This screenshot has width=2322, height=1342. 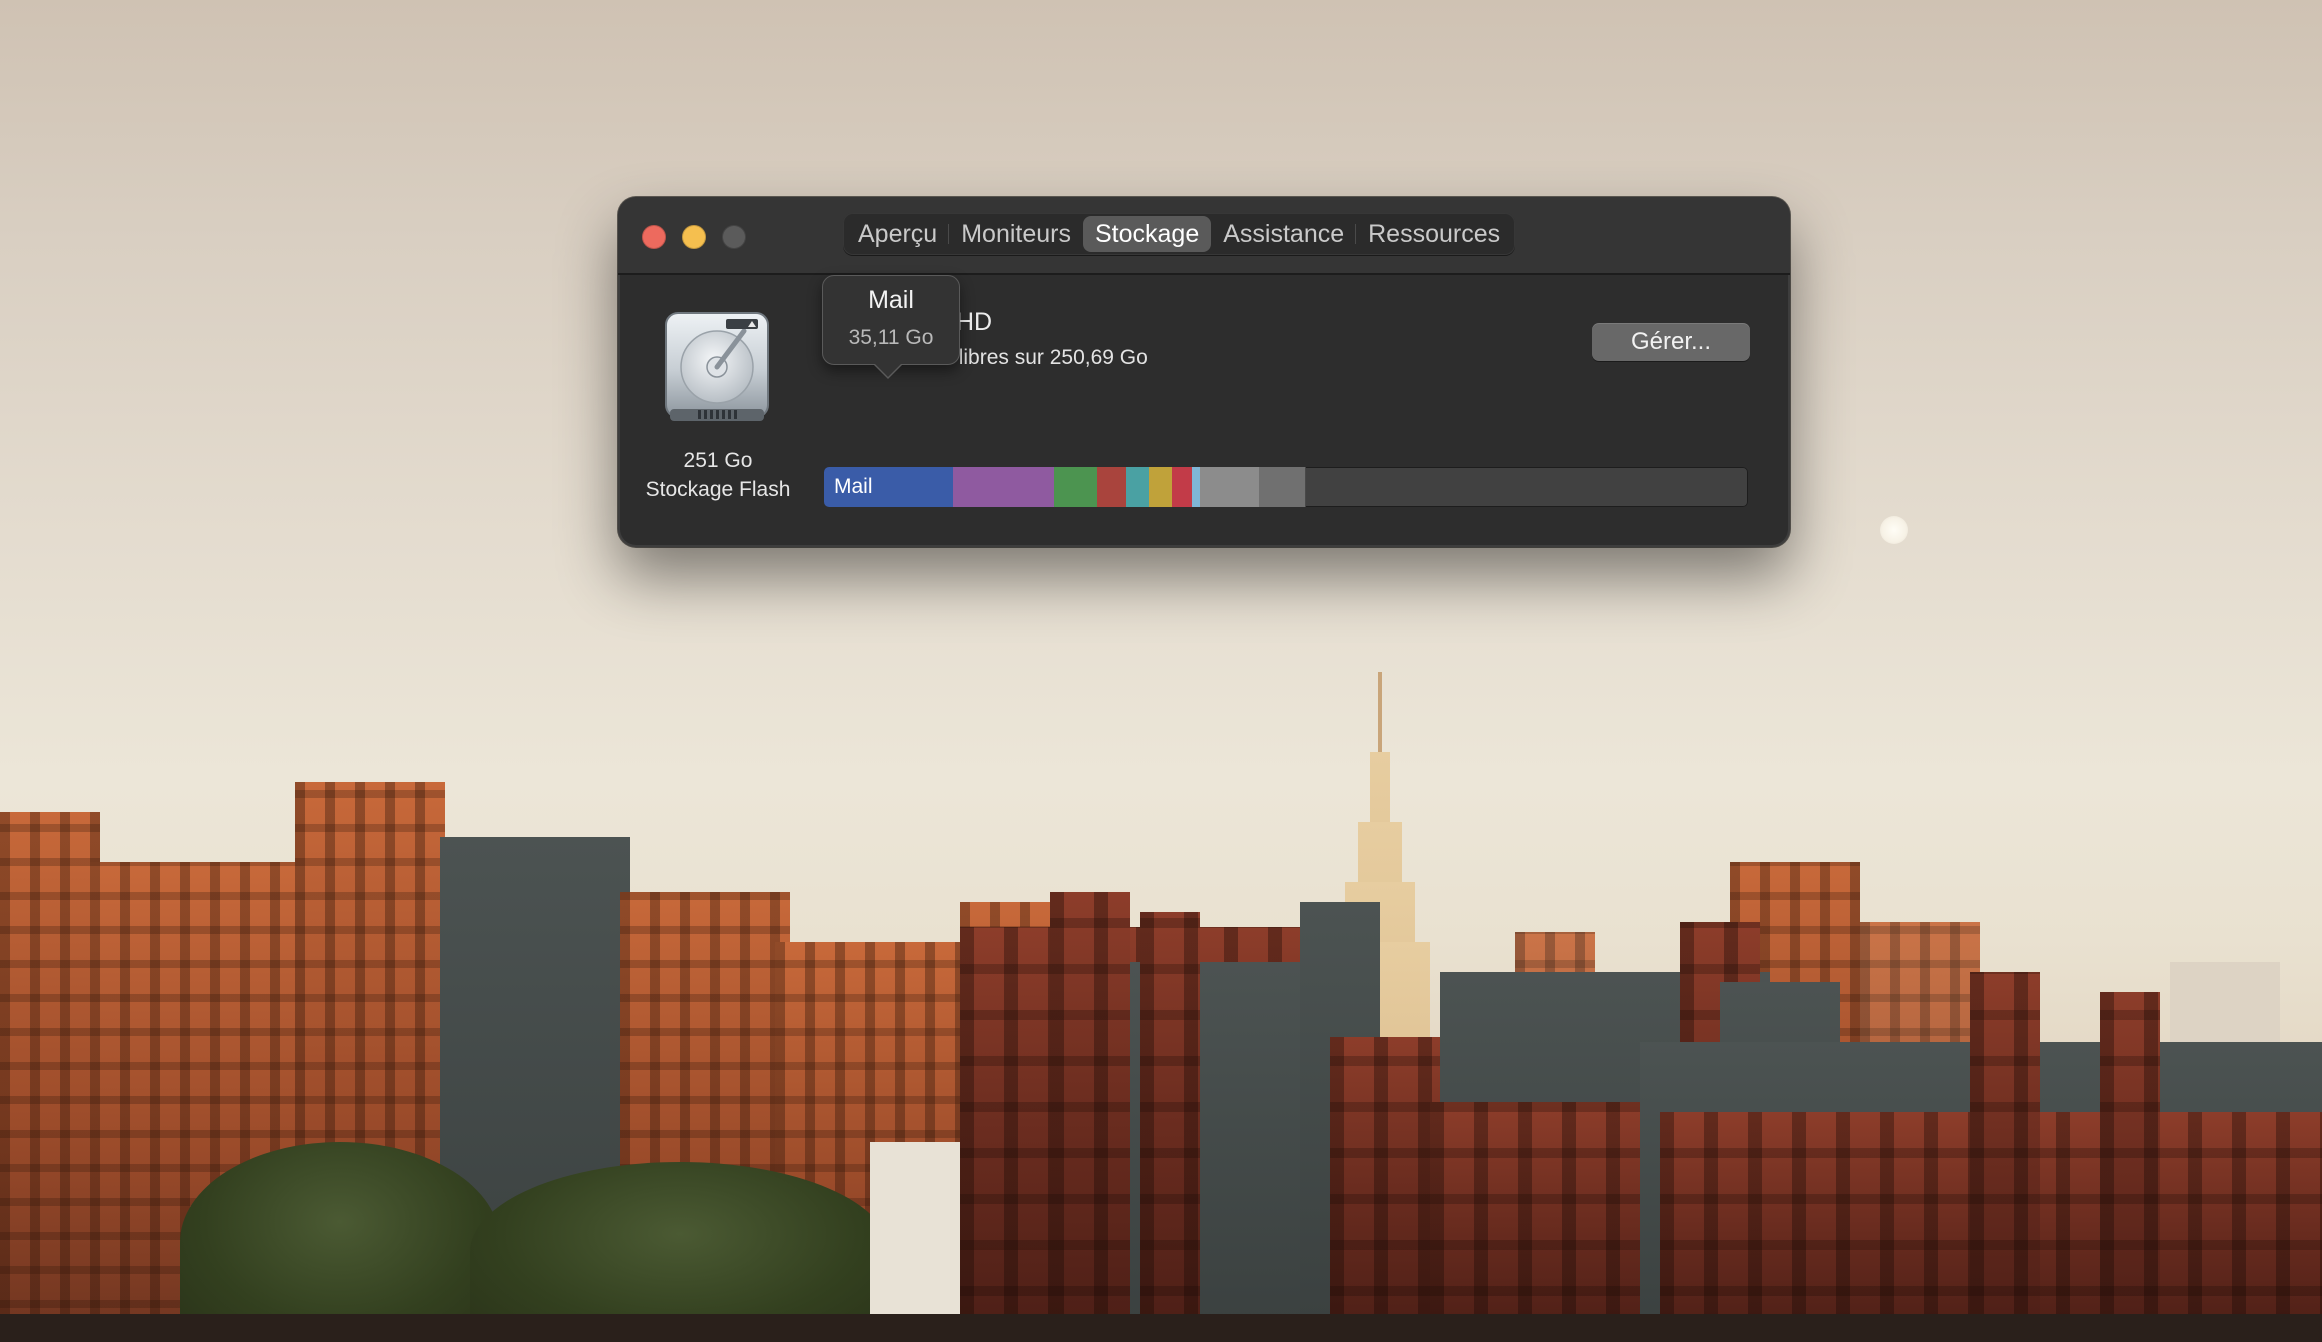 I want to click on storage-tooltip: Mail 35,11 Go, so click(x=891, y=327).